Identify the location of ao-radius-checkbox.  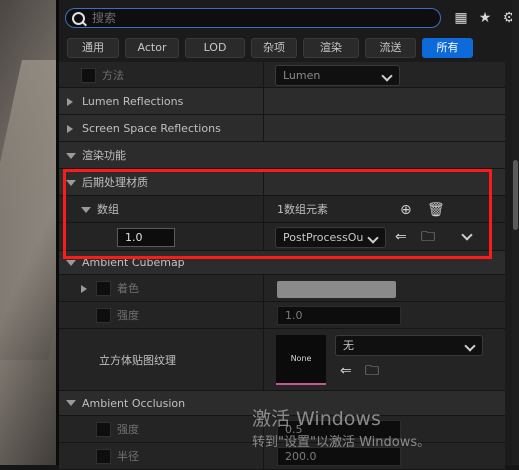
(103, 456).